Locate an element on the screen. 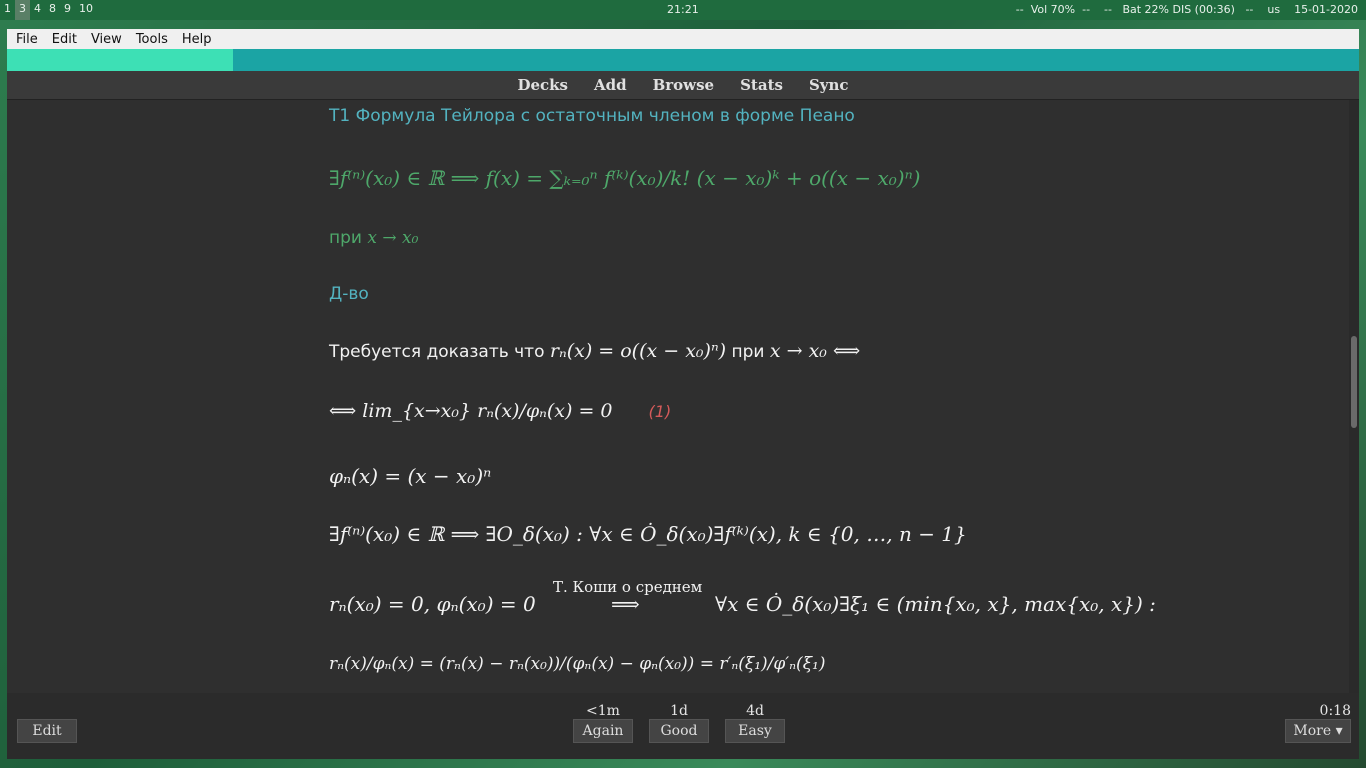 Image resolution: width=1366 pixels, height=768 pixels. cauchy-left: rₙ(x₀) = 0, φₙ(x₀) = 0 is located at coordinates (432, 604).